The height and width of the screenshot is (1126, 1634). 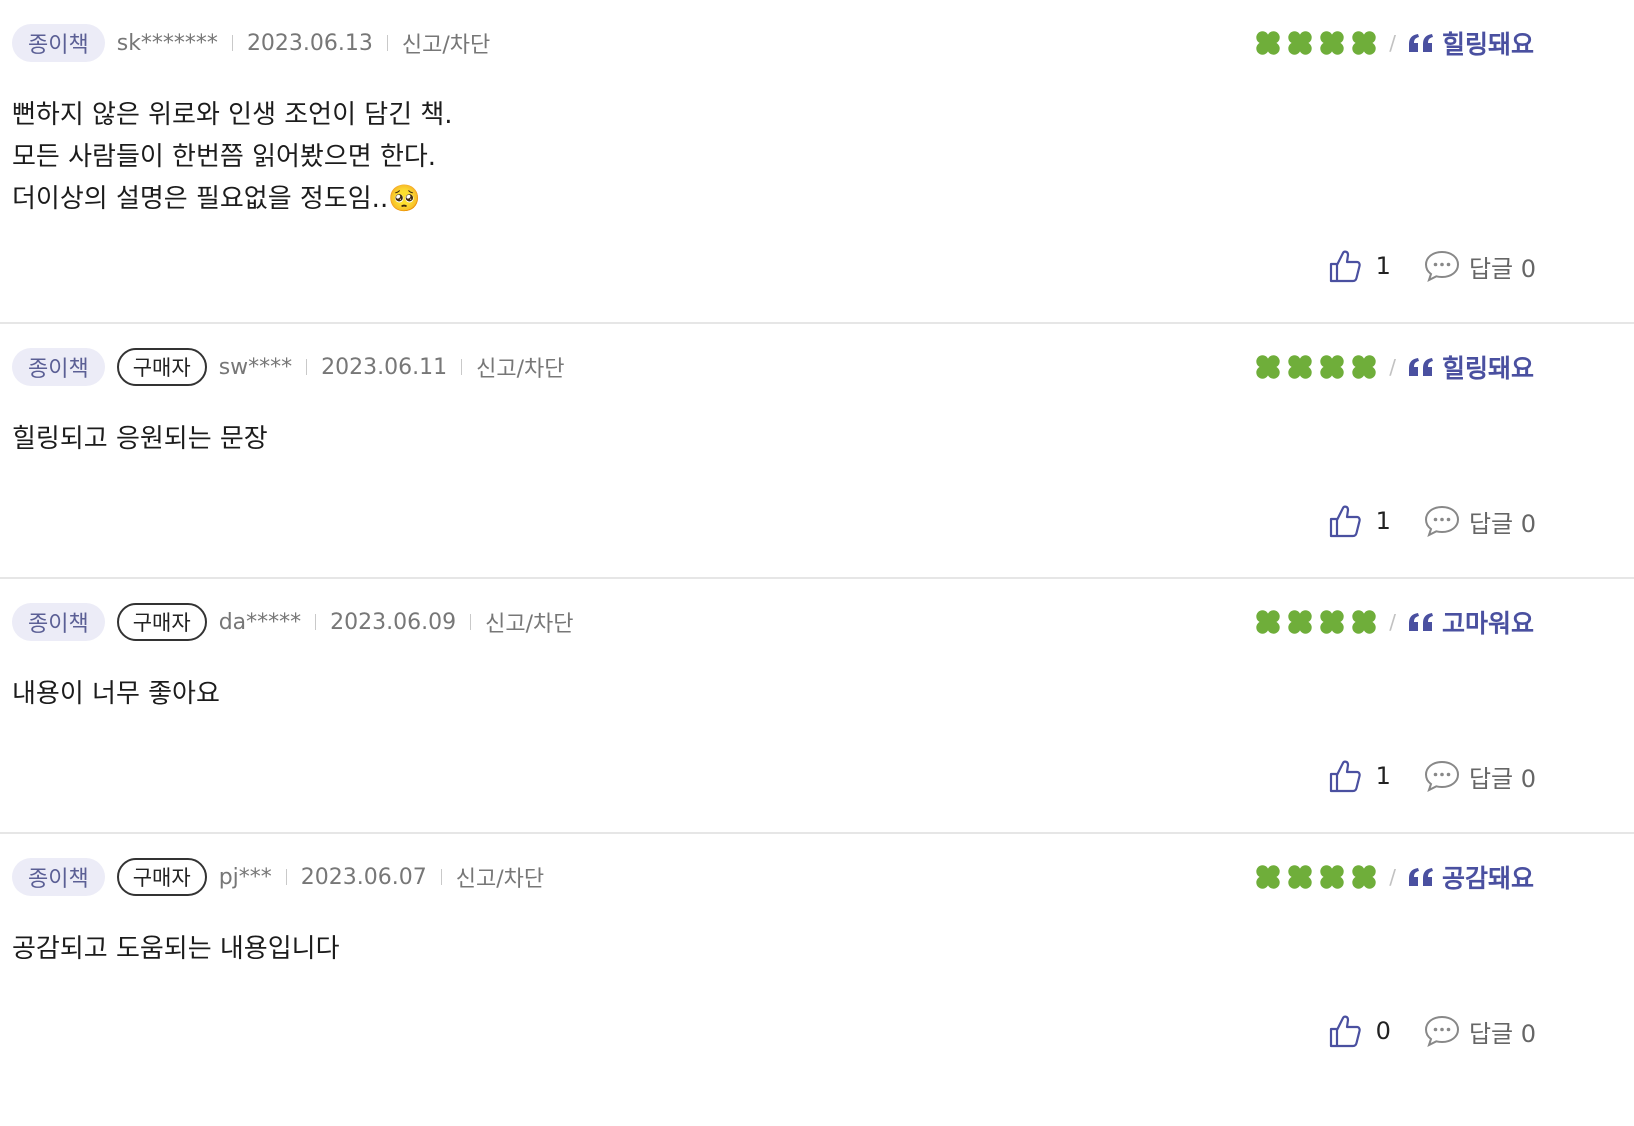 I want to click on review-tag: 고마워요, so click(x=1487, y=623).